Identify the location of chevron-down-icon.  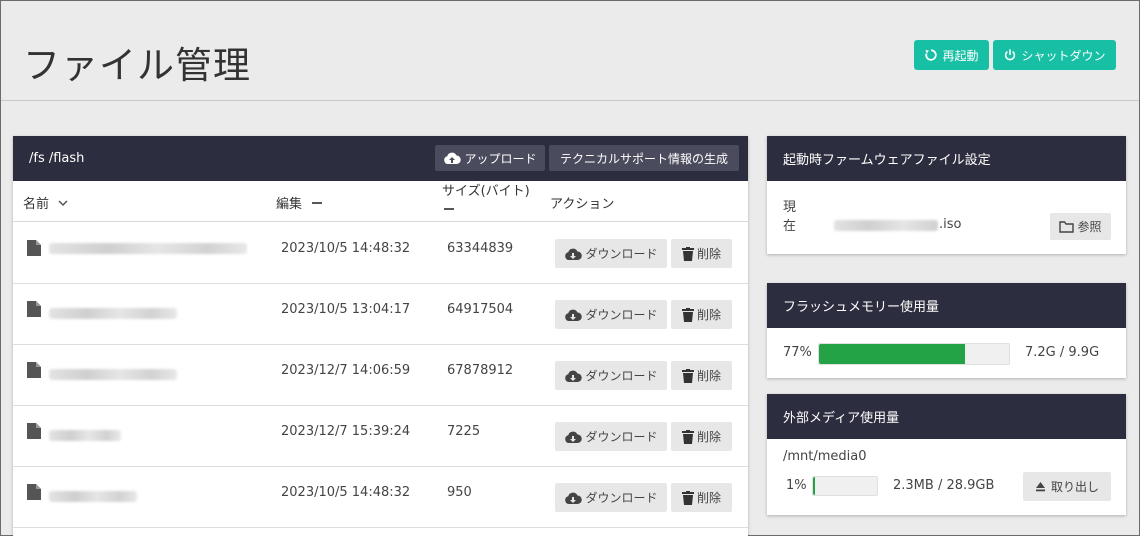
(63, 203).